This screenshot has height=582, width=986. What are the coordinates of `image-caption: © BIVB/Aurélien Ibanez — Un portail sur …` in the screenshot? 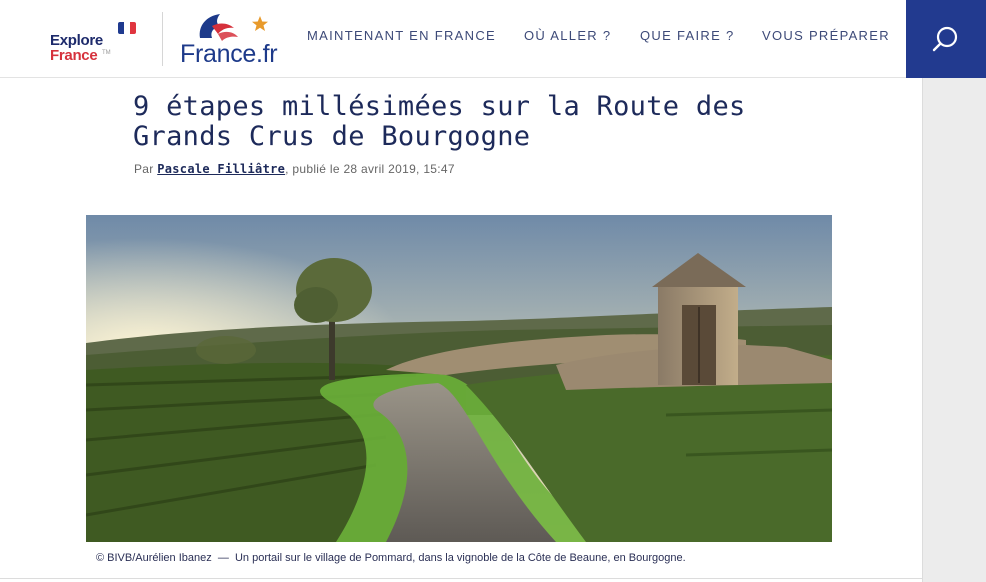 It's located at (391, 558).